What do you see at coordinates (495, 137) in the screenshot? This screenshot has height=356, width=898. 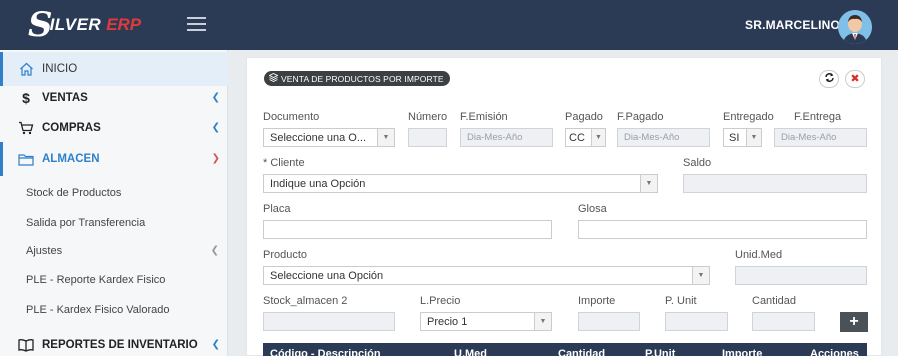 I see `f-emision-placeholder: Dia-Mes-Año` at bounding box center [495, 137].